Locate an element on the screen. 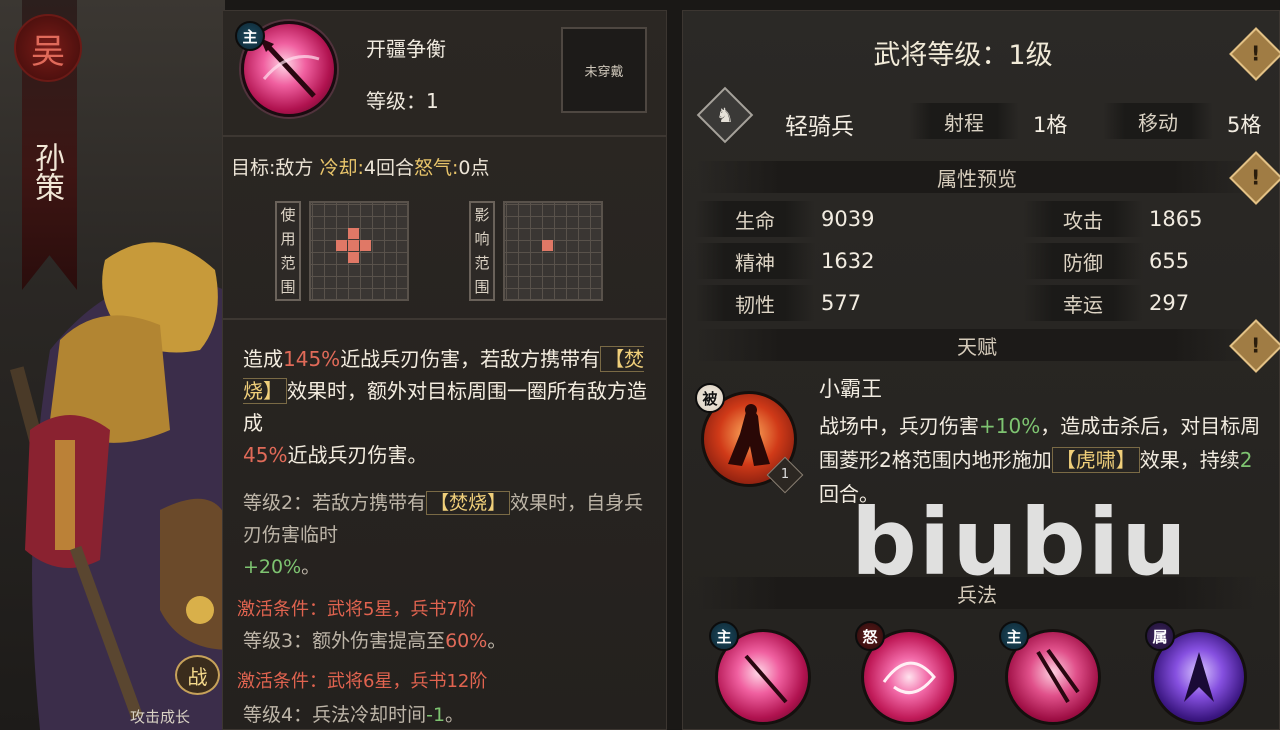 This screenshot has height=730, width=1280. equip-slot-button: 未穿戴 is located at coordinates (604, 70).